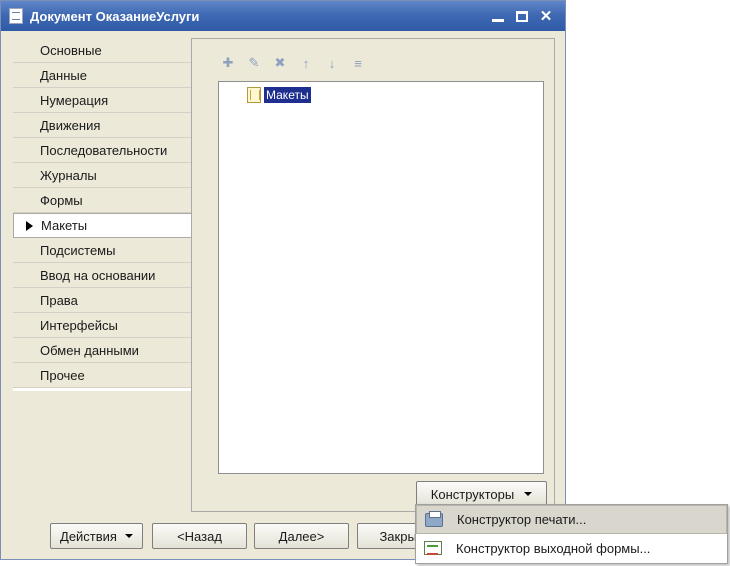 This screenshot has height=566, width=730. I want to click on nav-item: Нумерация, so click(103, 100).